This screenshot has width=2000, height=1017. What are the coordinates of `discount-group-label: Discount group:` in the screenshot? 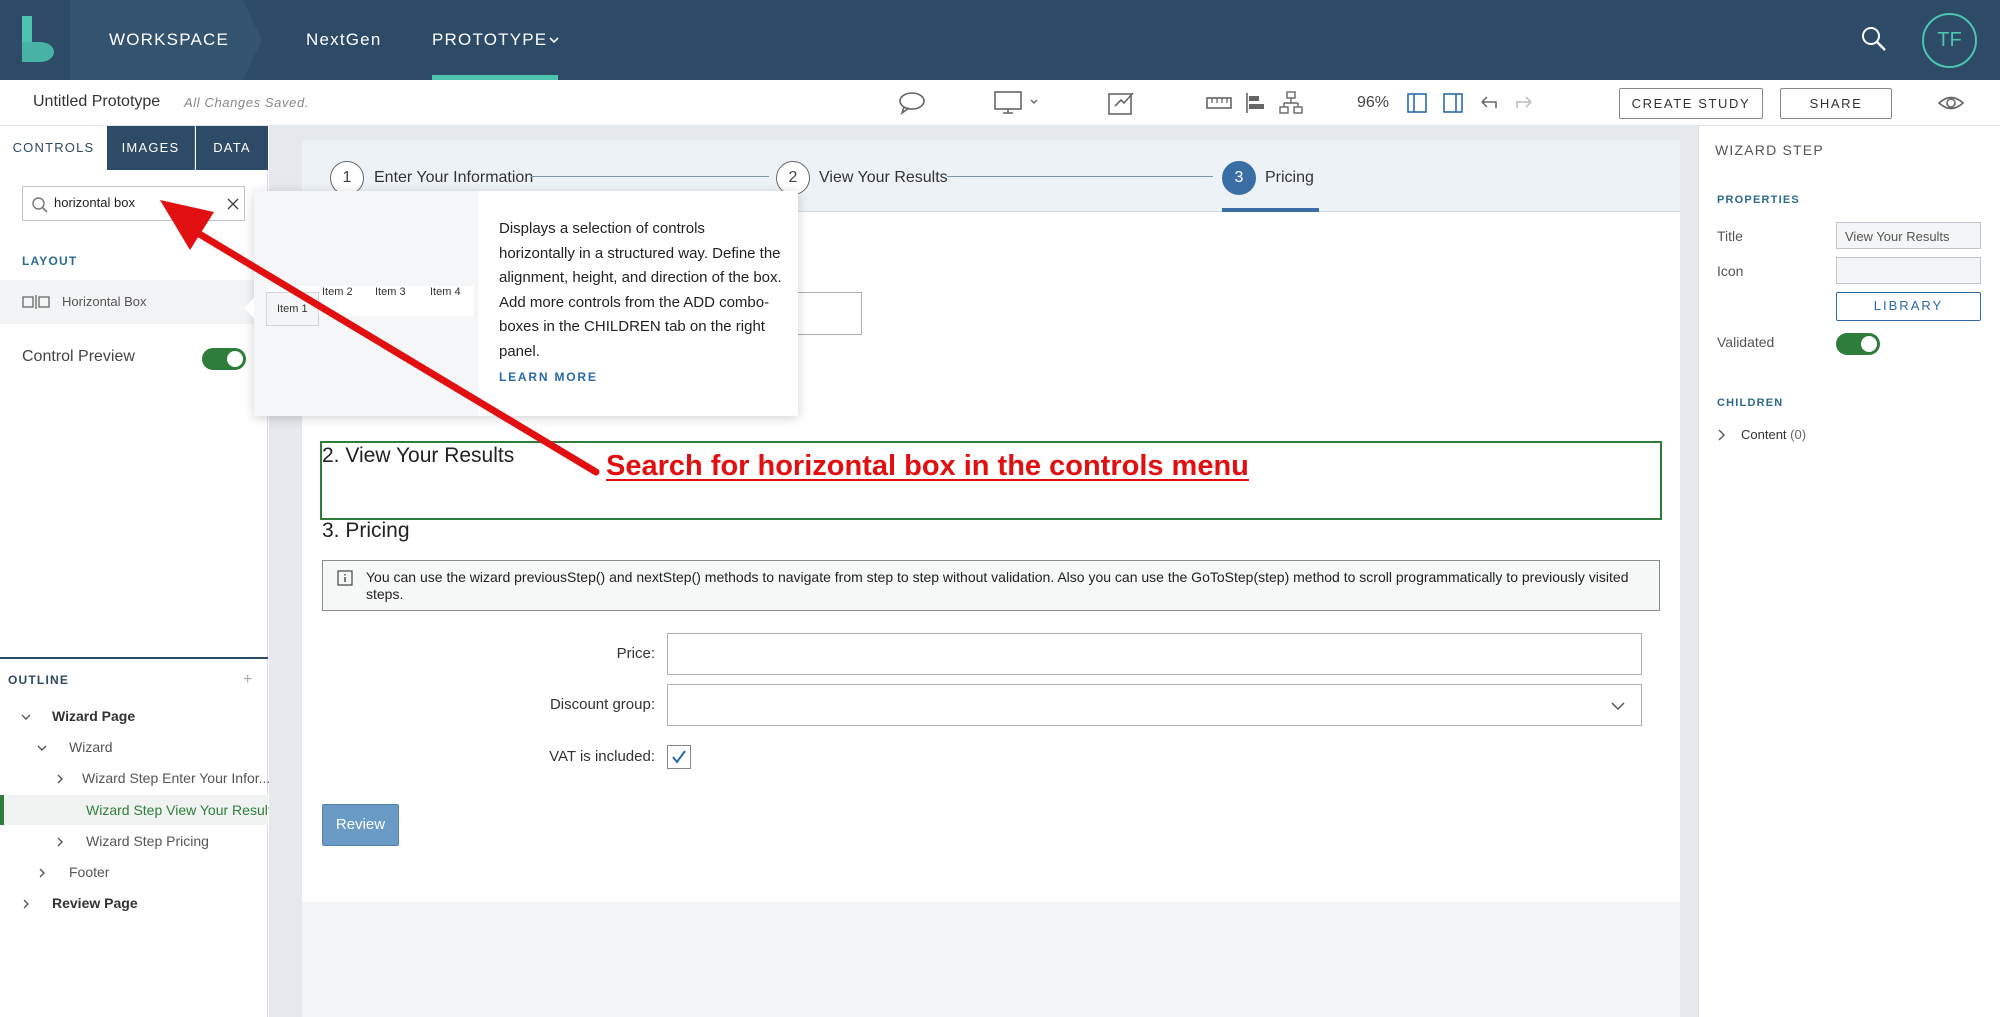 It's located at (602, 704).